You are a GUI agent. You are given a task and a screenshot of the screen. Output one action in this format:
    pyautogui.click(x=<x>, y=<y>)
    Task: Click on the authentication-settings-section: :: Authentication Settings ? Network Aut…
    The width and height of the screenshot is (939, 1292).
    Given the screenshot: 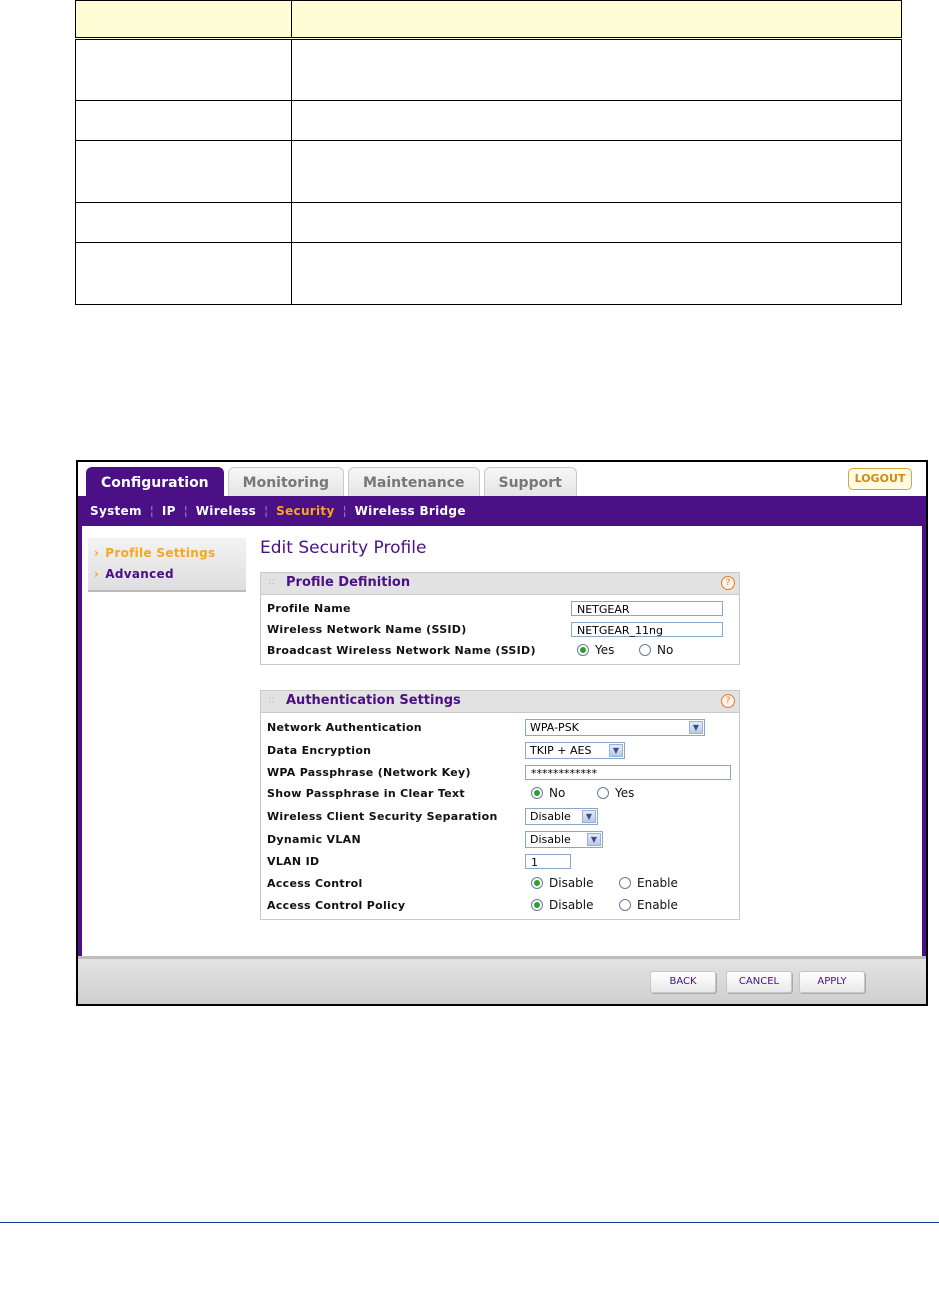 What is the action you would take?
    pyautogui.click(x=500, y=805)
    